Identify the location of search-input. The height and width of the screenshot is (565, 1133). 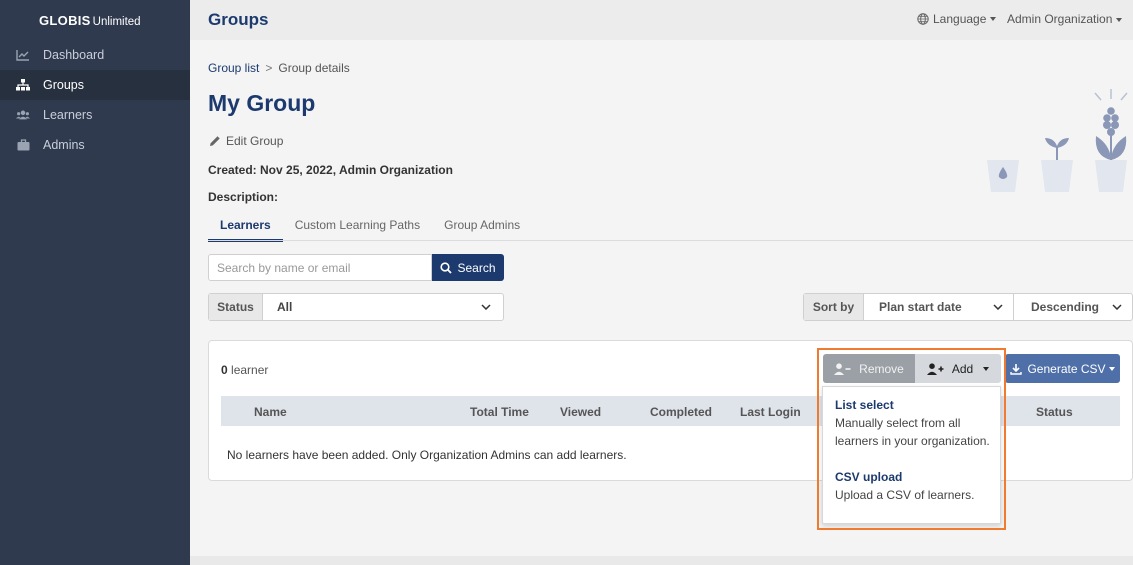
(320, 267).